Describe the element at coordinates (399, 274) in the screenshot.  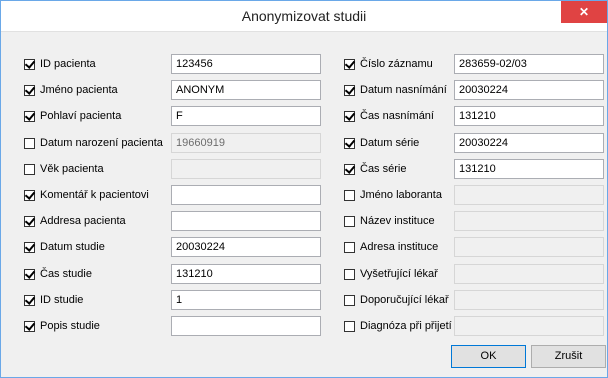
I see `right-checkbox-label: Vyšetřující lékař` at that location.